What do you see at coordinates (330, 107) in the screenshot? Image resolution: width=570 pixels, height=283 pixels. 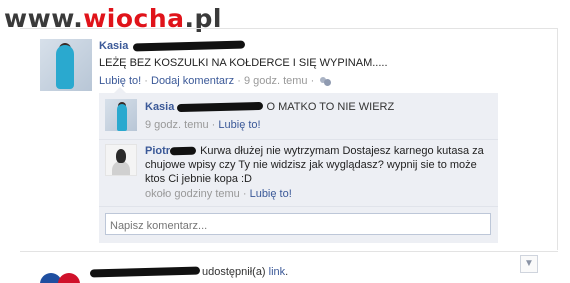 I see `comment-text: O MATKO TO NIE WIERZ` at bounding box center [330, 107].